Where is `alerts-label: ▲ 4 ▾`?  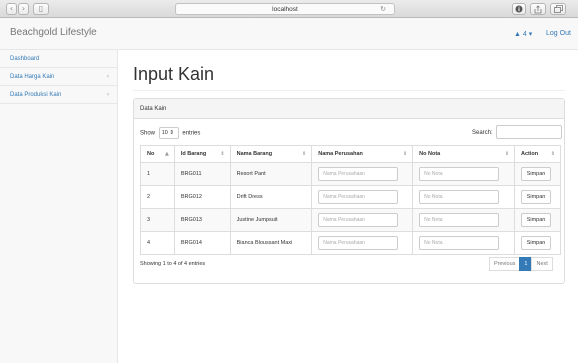 alerts-label: ▲ 4 ▾ is located at coordinates (523, 34).